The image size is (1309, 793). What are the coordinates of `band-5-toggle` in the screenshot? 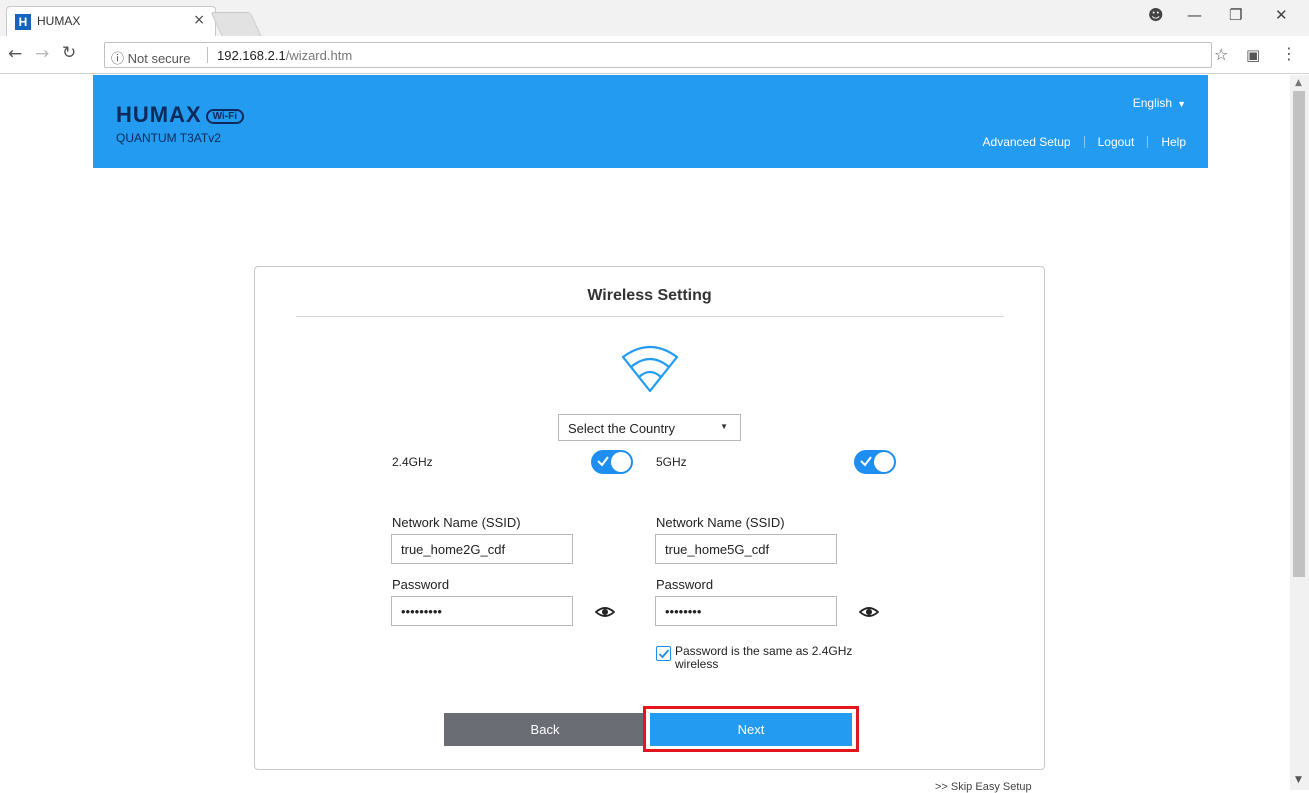 It's located at (875, 462).